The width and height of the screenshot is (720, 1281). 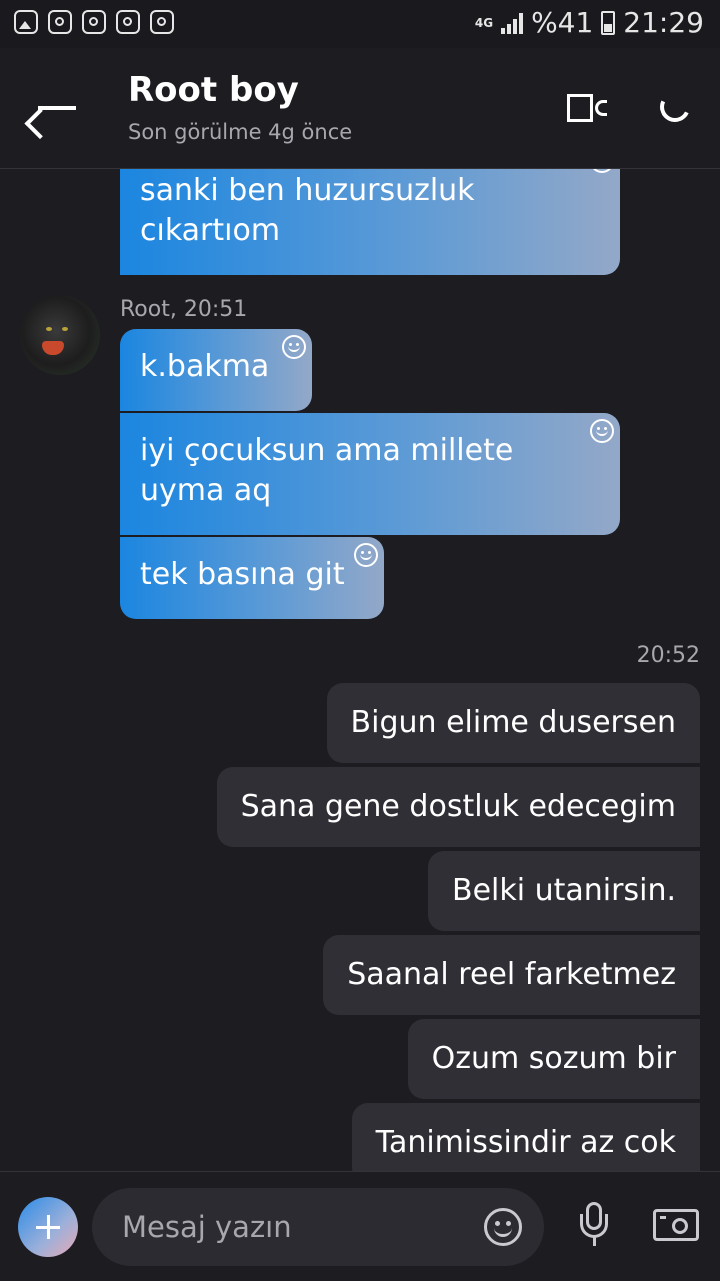 What do you see at coordinates (60, 335) in the screenshot?
I see `avatar` at bounding box center [60, 335].